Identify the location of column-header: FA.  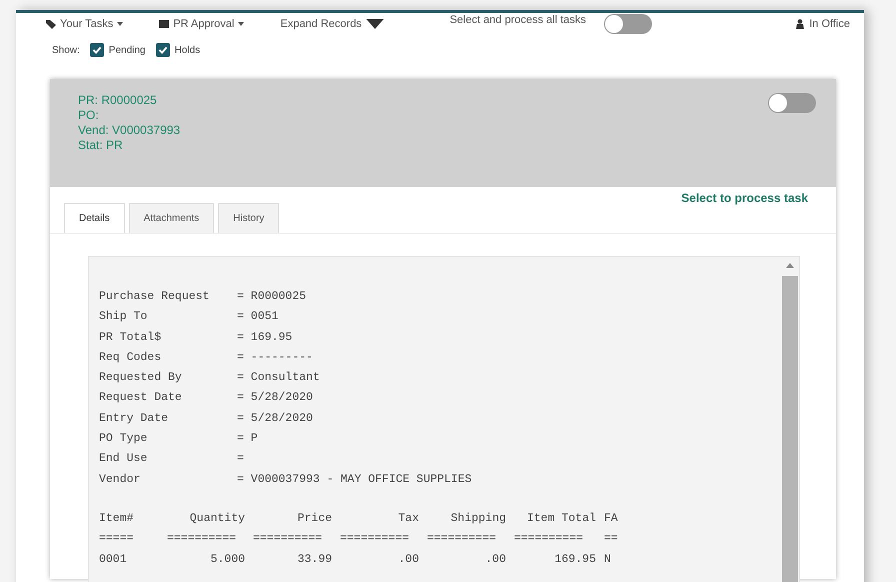
(611, 518).